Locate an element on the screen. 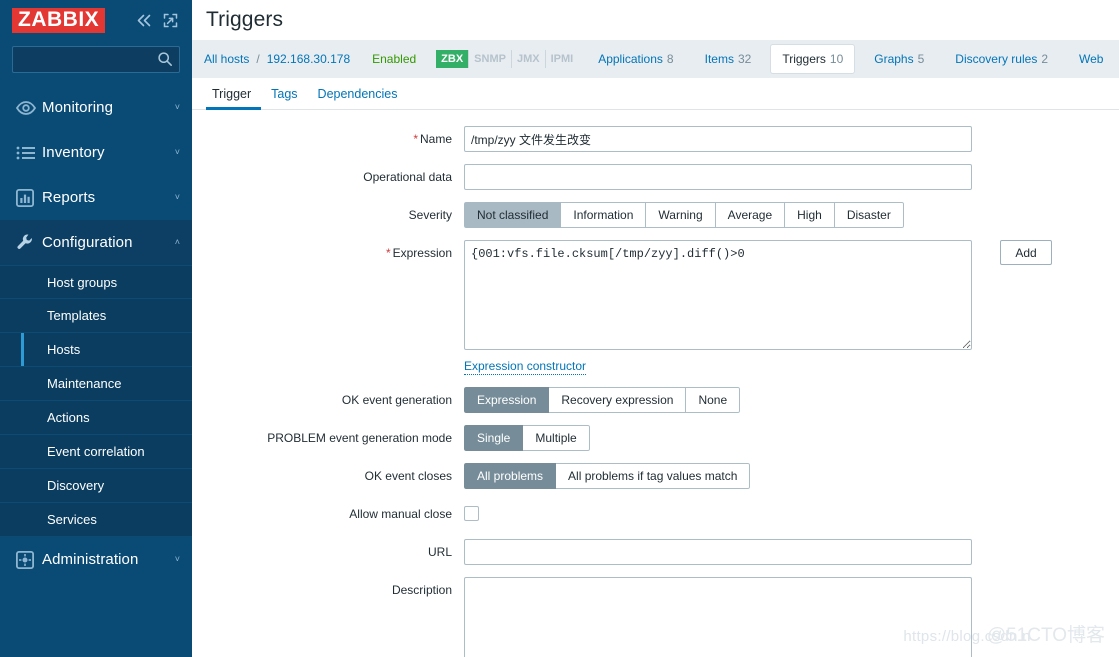  tab-label: Applications is located at coordinates (630, 59).